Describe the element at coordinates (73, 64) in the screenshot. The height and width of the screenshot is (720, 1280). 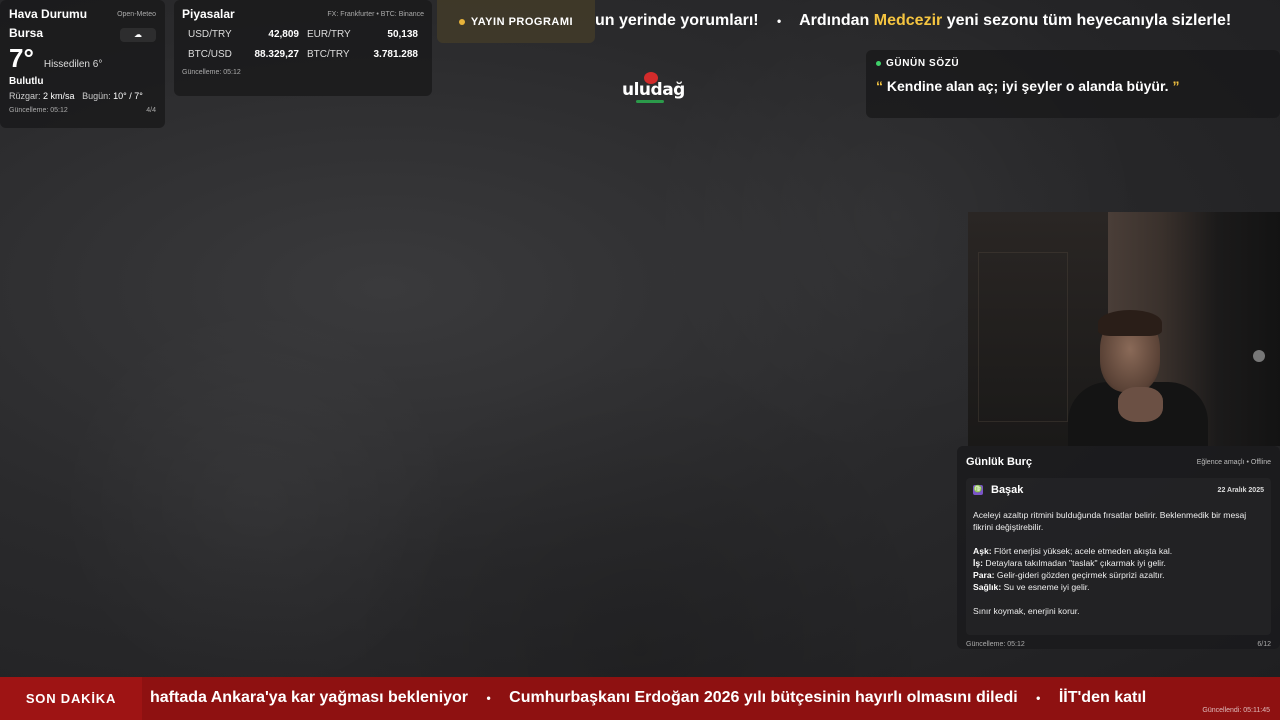
I see `weather-feels-like: Hissedilen 6°` at that location.